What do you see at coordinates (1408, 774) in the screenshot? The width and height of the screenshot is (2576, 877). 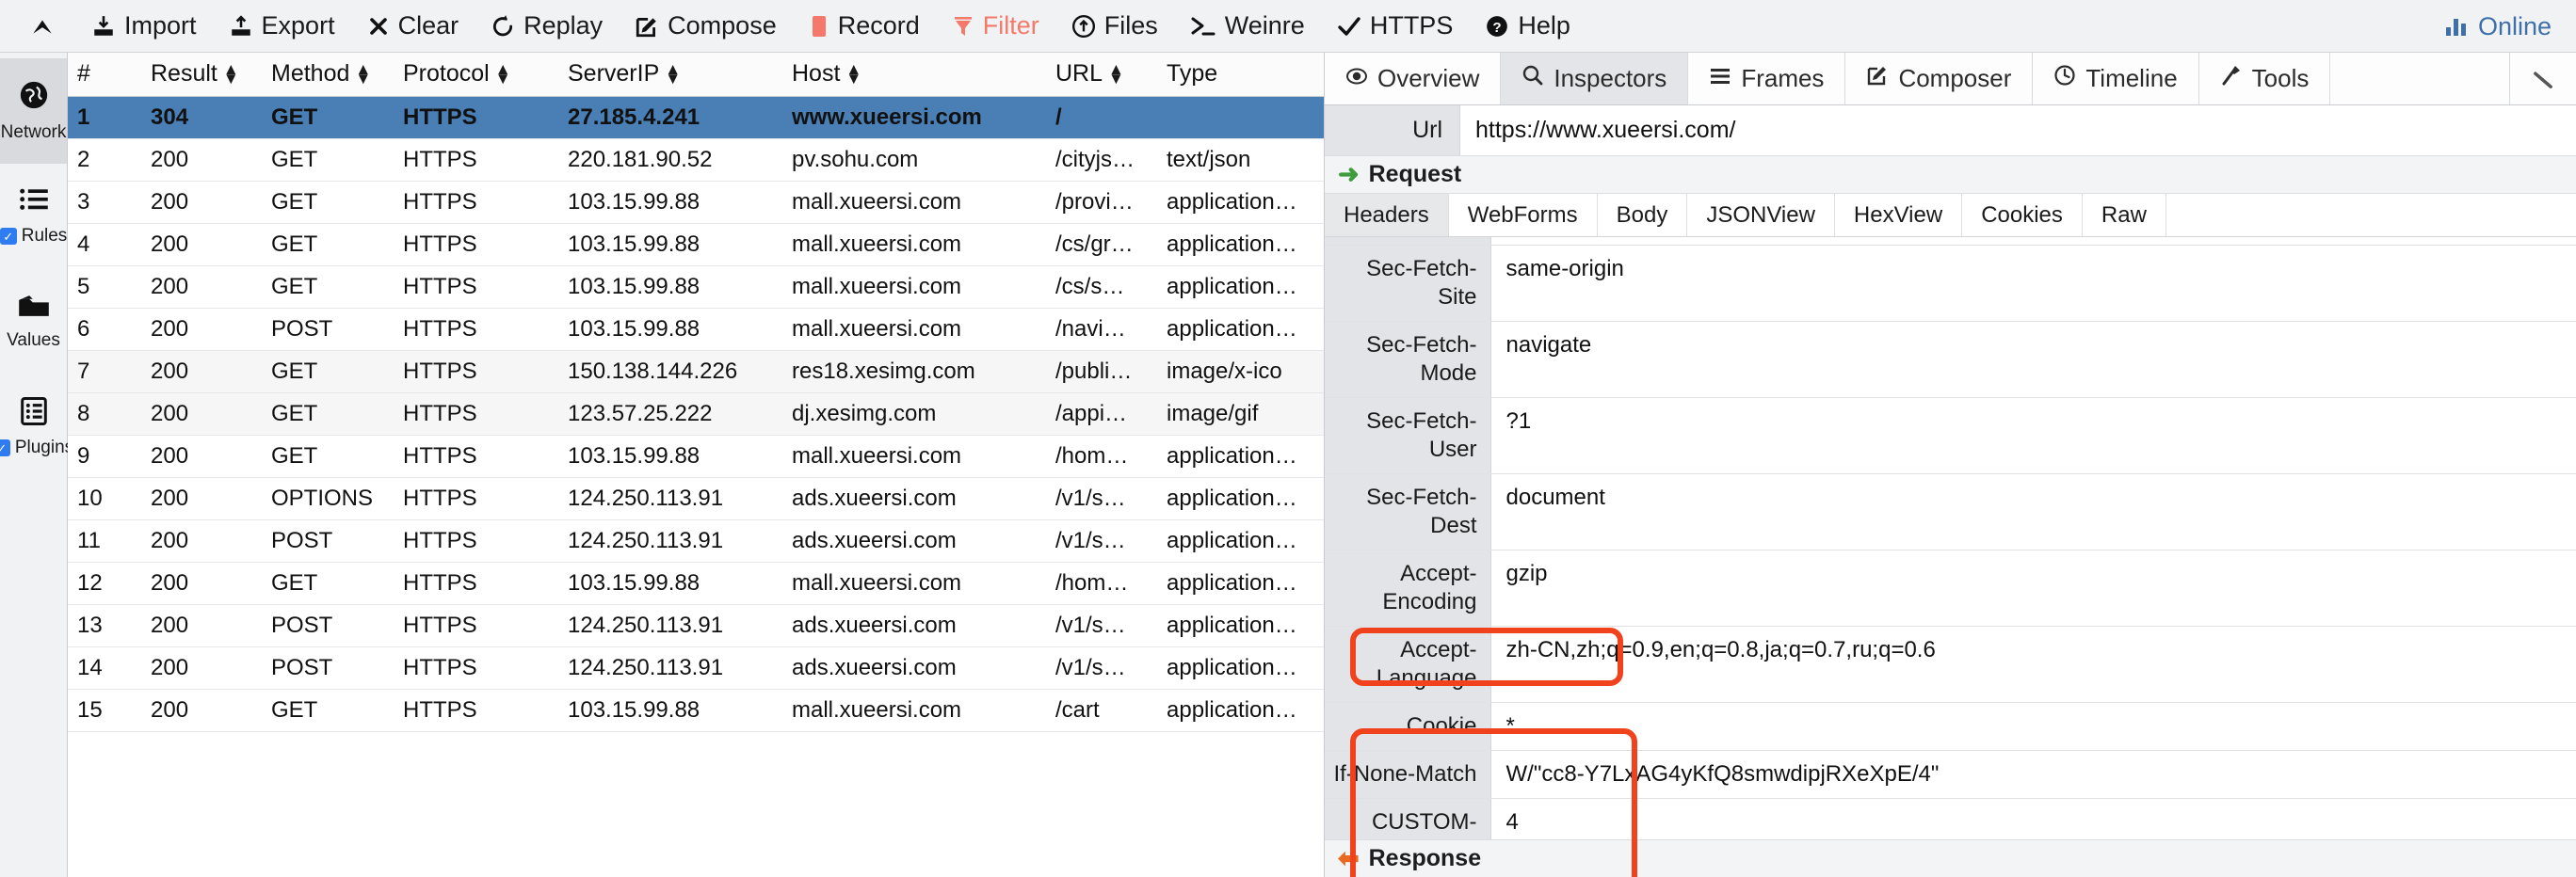 I see `header-key: If-None-Match` at bounding box center [1408, 774].